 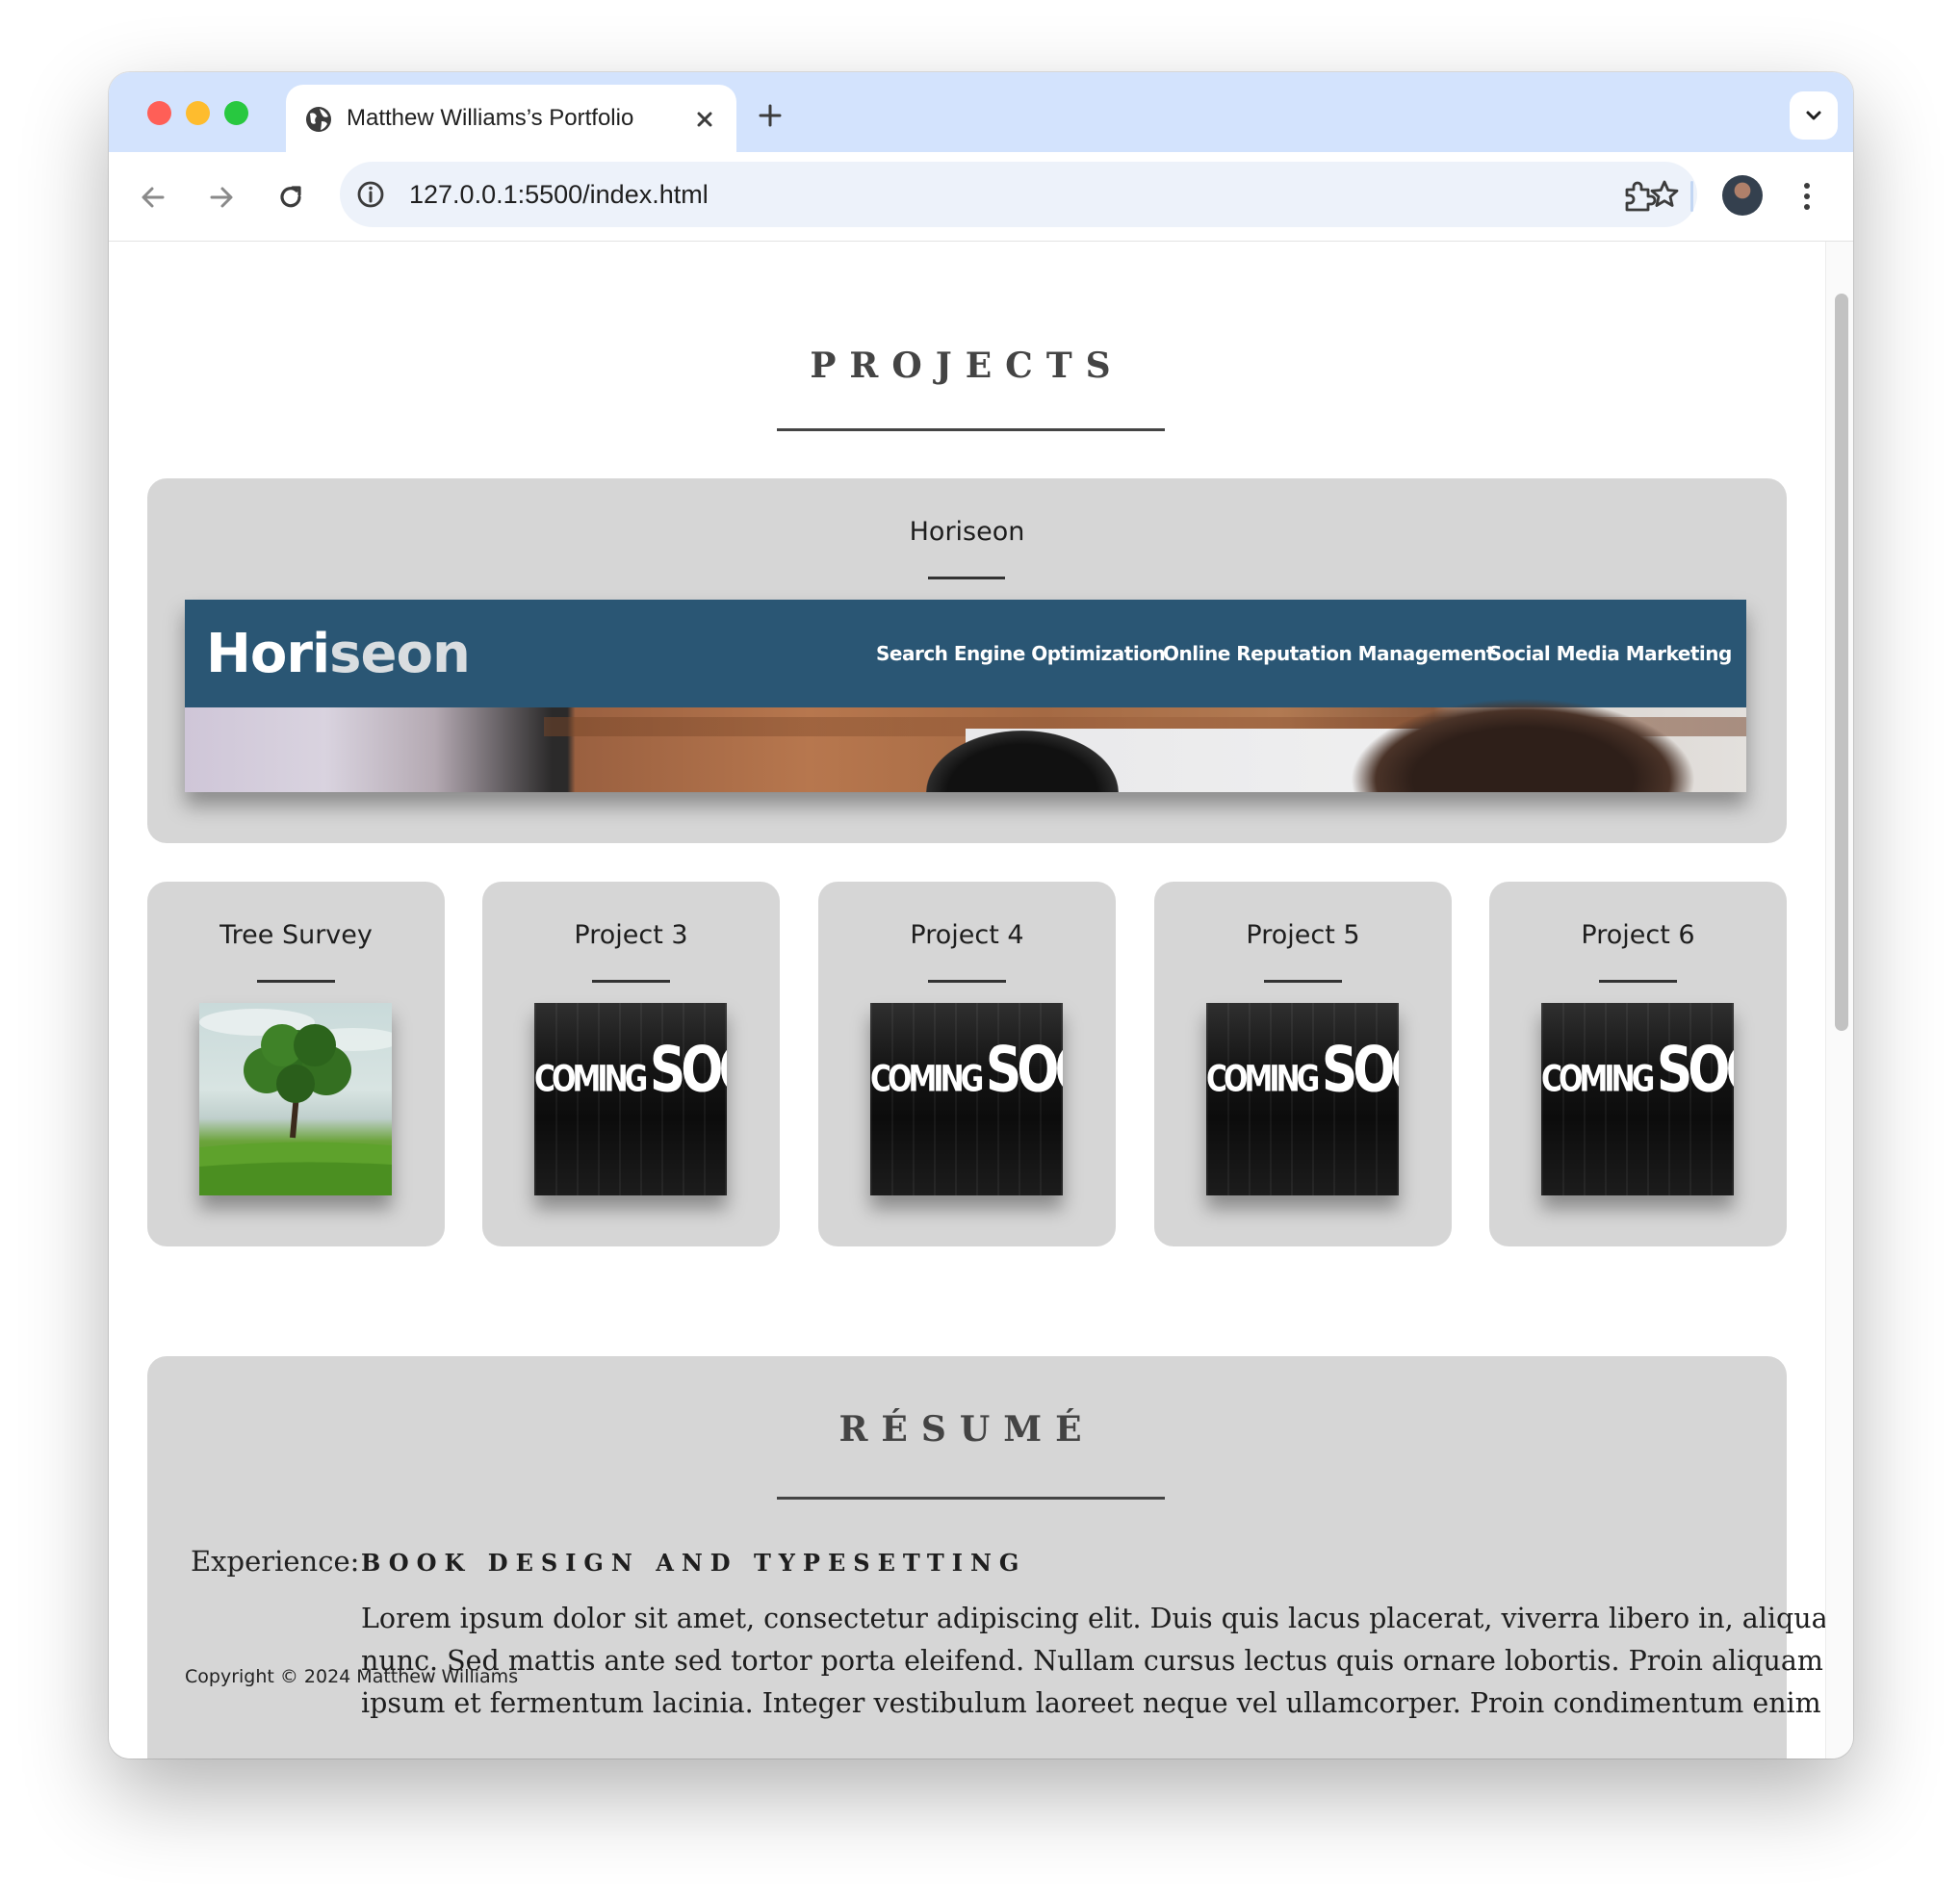 What do you see at coordinates (1638, 935) in the screenshot?
I see `project-title: Project 6` at bounding box center [1638, 935].